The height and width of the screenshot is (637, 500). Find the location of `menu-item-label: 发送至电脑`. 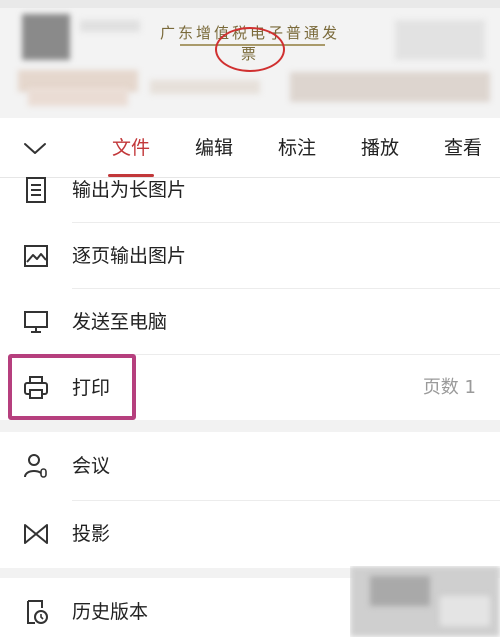

menu-item-label: 发送至电脑 is located at coordinates (120, 322).